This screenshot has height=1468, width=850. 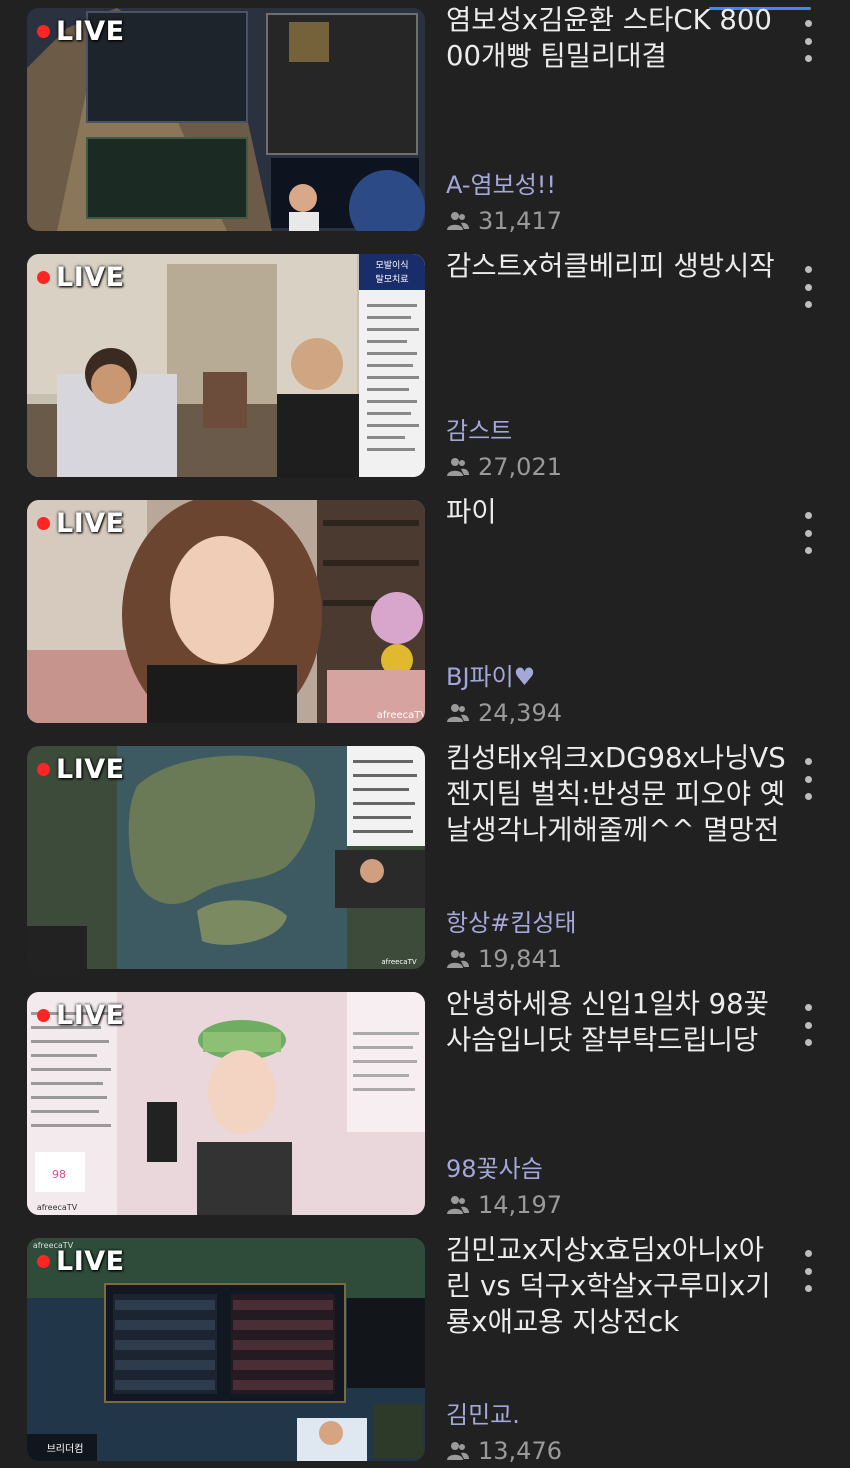 I want to click on stream-thumbnail: LIVE, so click(x=226, y=119).